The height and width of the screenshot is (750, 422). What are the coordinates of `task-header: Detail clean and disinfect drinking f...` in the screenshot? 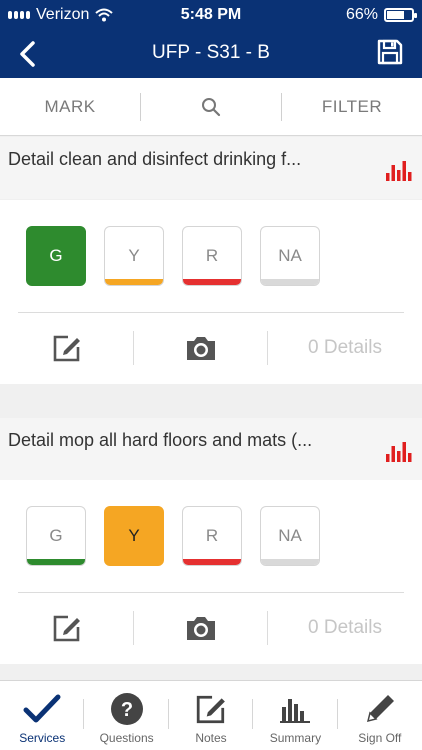 It's located at (211, 168).